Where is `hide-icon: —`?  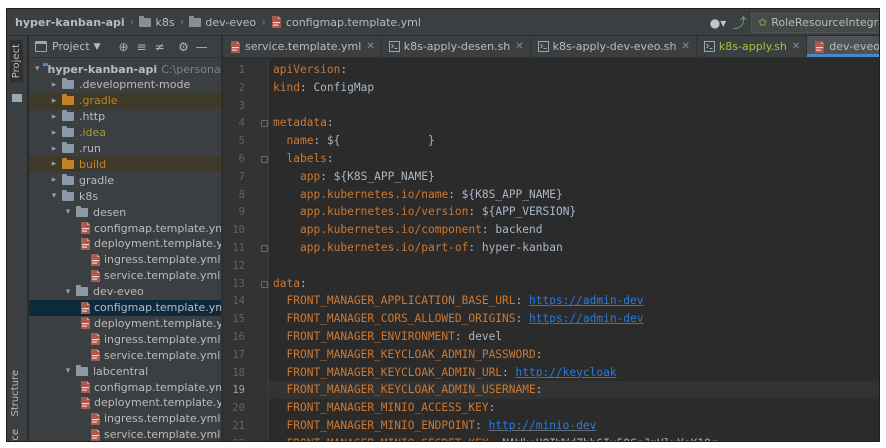
hide-icon: — is located at coordinates (202, 47).